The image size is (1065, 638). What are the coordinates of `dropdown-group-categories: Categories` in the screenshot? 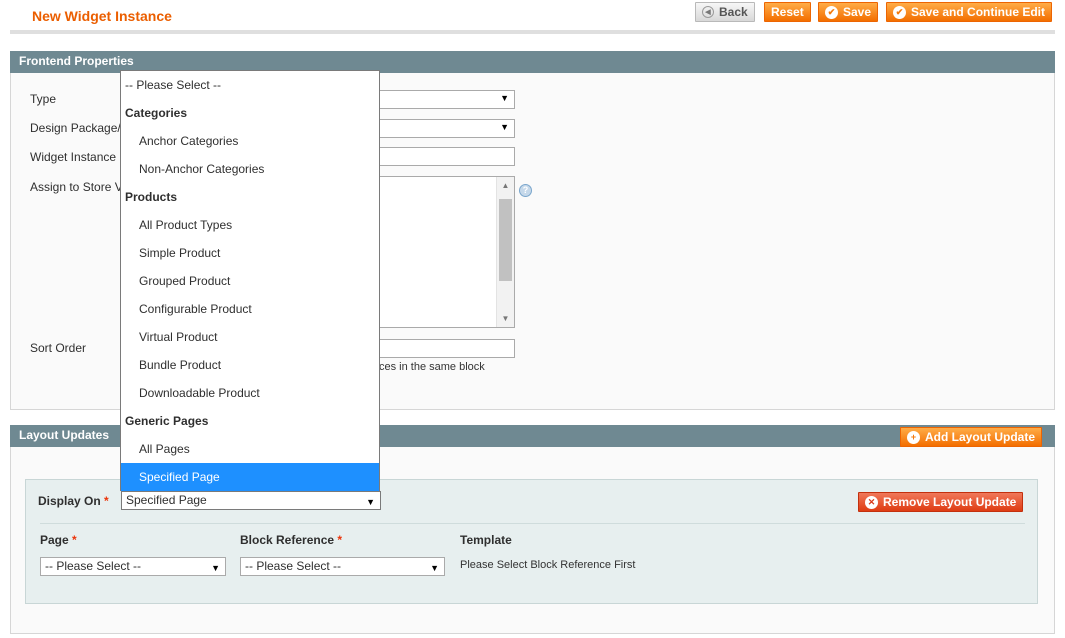 It's located at (156, 113).